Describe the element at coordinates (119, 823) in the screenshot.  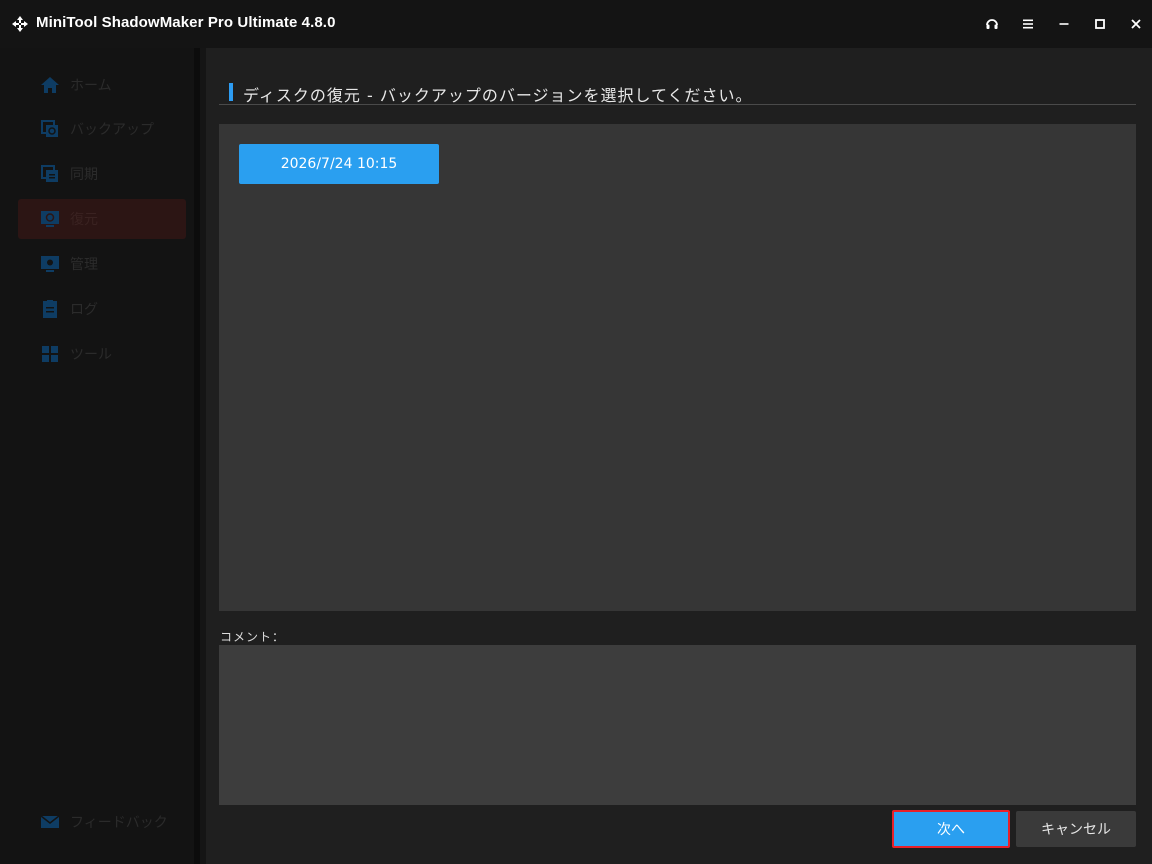
I see `sidebar-item-label: フィードバック` at that location.